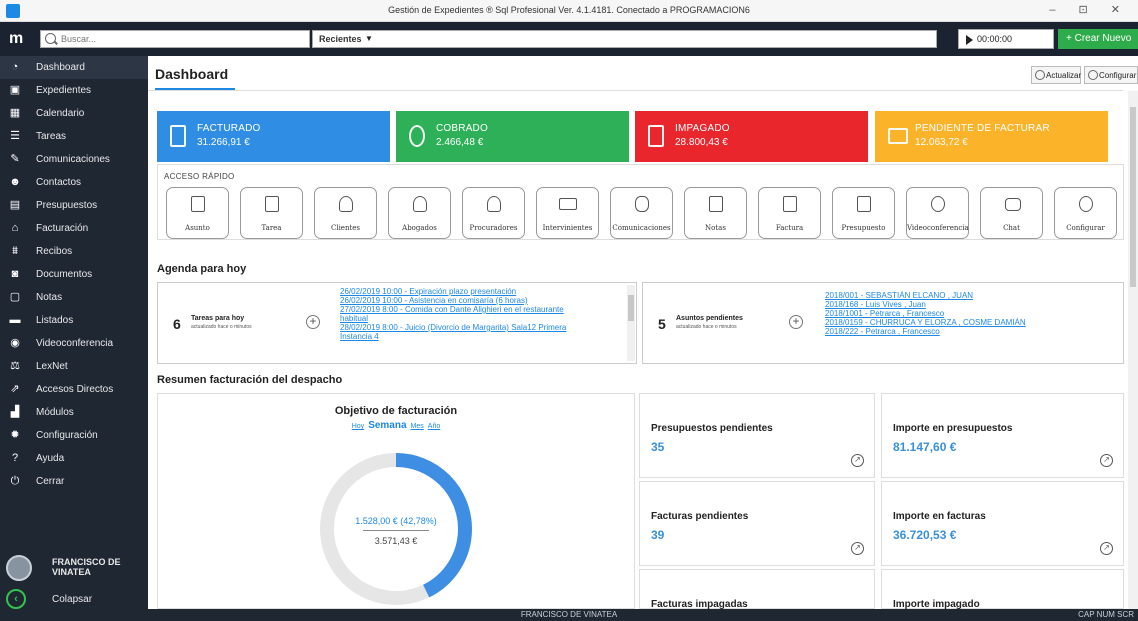 The height and width of the screenshot is (621, 1138). I want to click on quick-label: Abogados, so click(419, 228).